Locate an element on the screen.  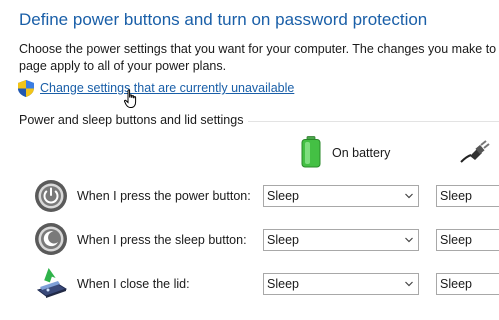
plug-icon is located at coordinates (475, 151).